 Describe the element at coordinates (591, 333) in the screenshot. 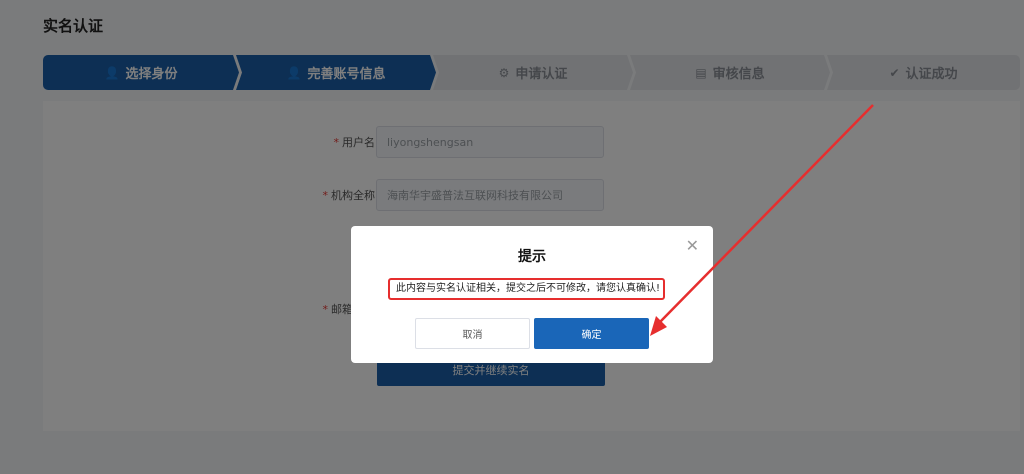

I see `confirm-button: 确定` at that location.